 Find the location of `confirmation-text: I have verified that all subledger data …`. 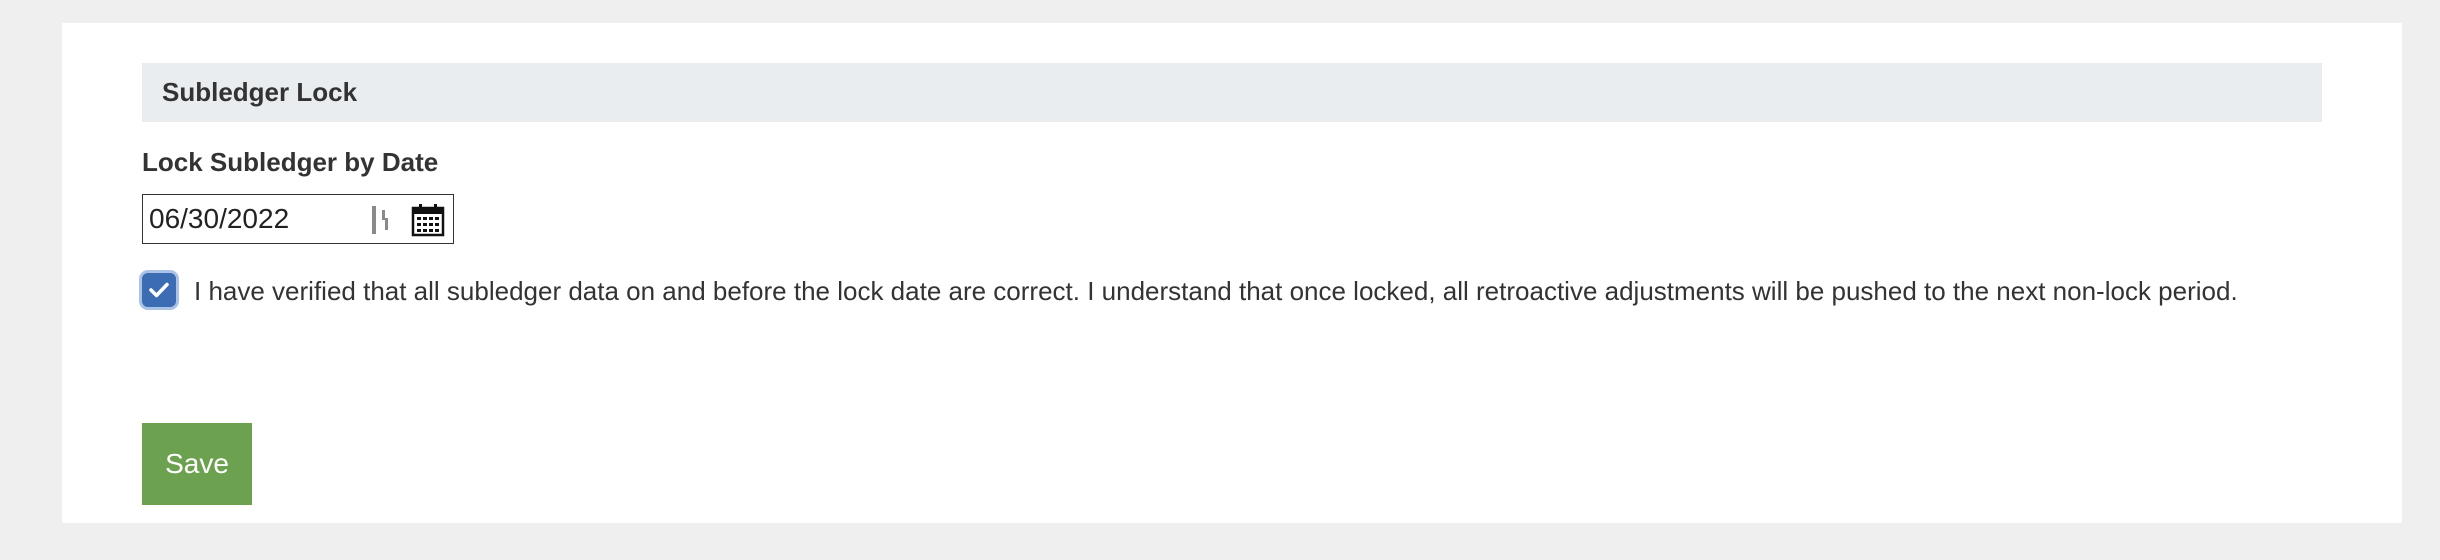

confirmation-text: I have verified that all subledger data … is located at coordinates (1216, 291).